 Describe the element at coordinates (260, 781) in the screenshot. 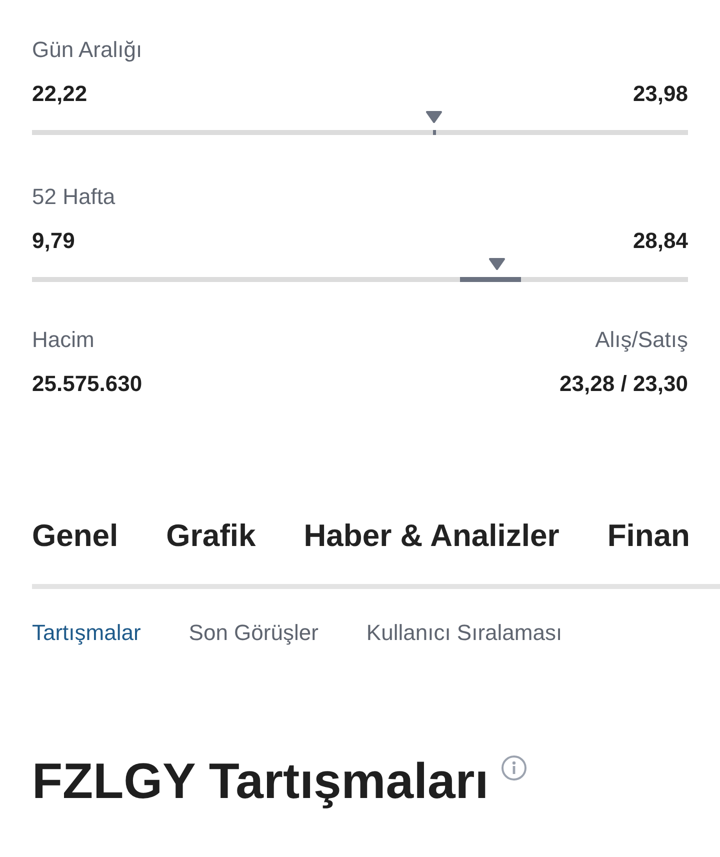

I see `page-heading: FZLGY Tartışmaları` at that location.